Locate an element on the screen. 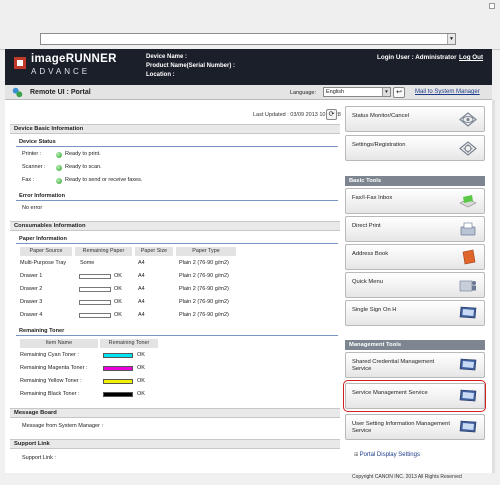  error-info-header: Error Information is located at coordinates (177, 196).